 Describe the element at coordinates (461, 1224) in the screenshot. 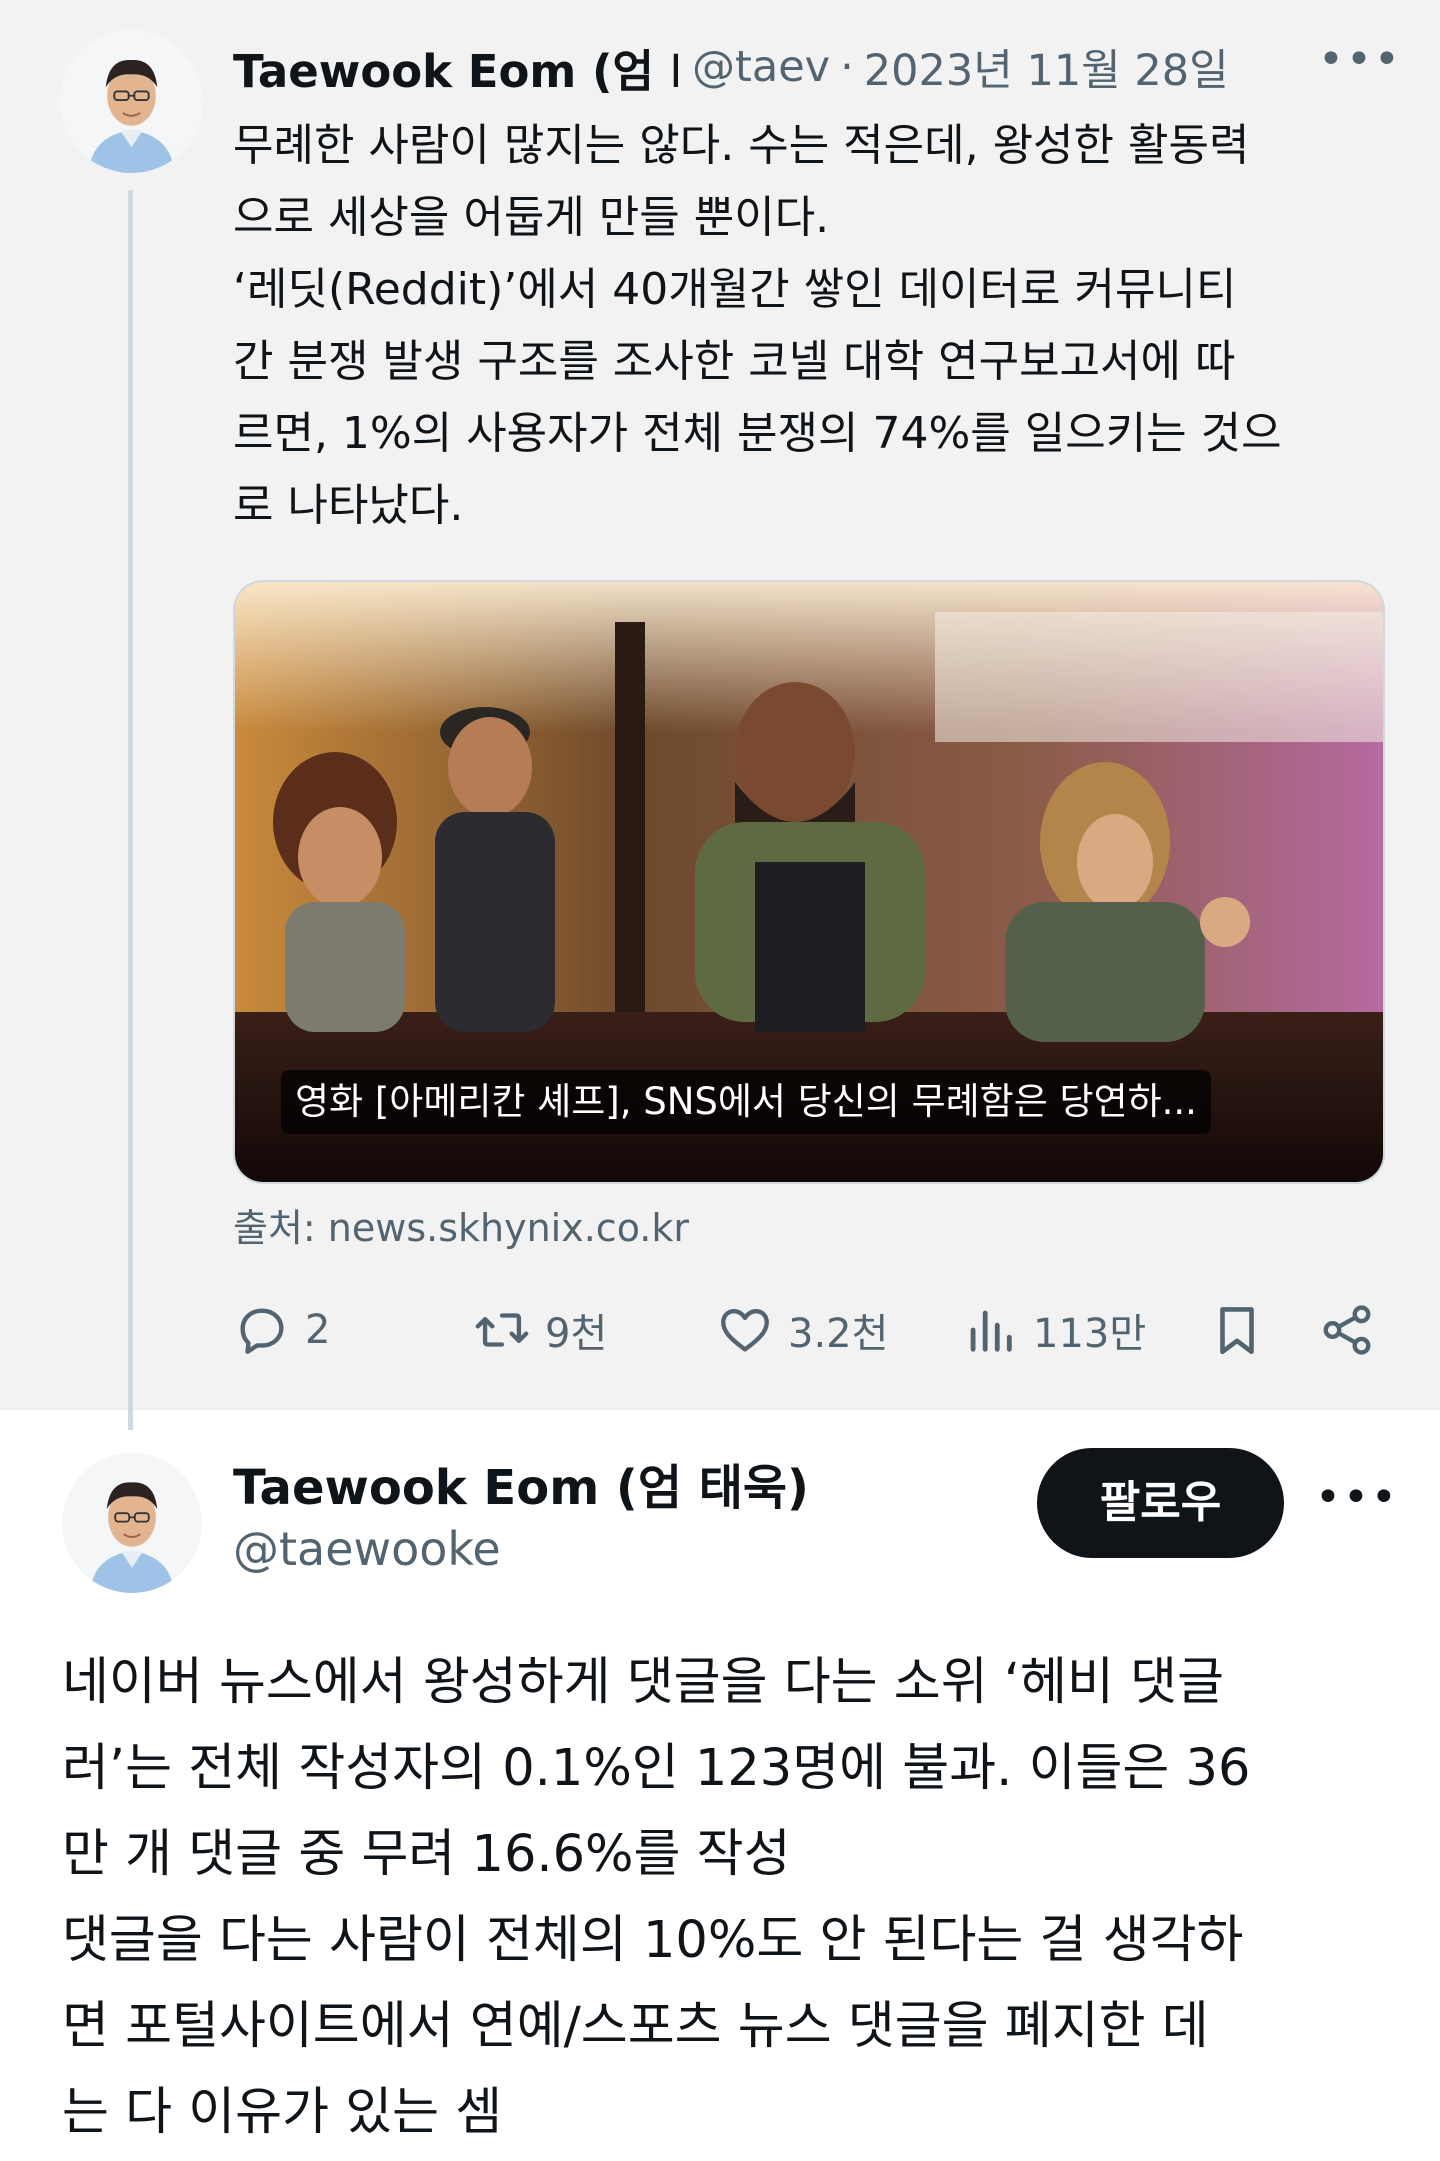

I see `link-card-source: 출처: news.skhynix.co.kr` at that location.